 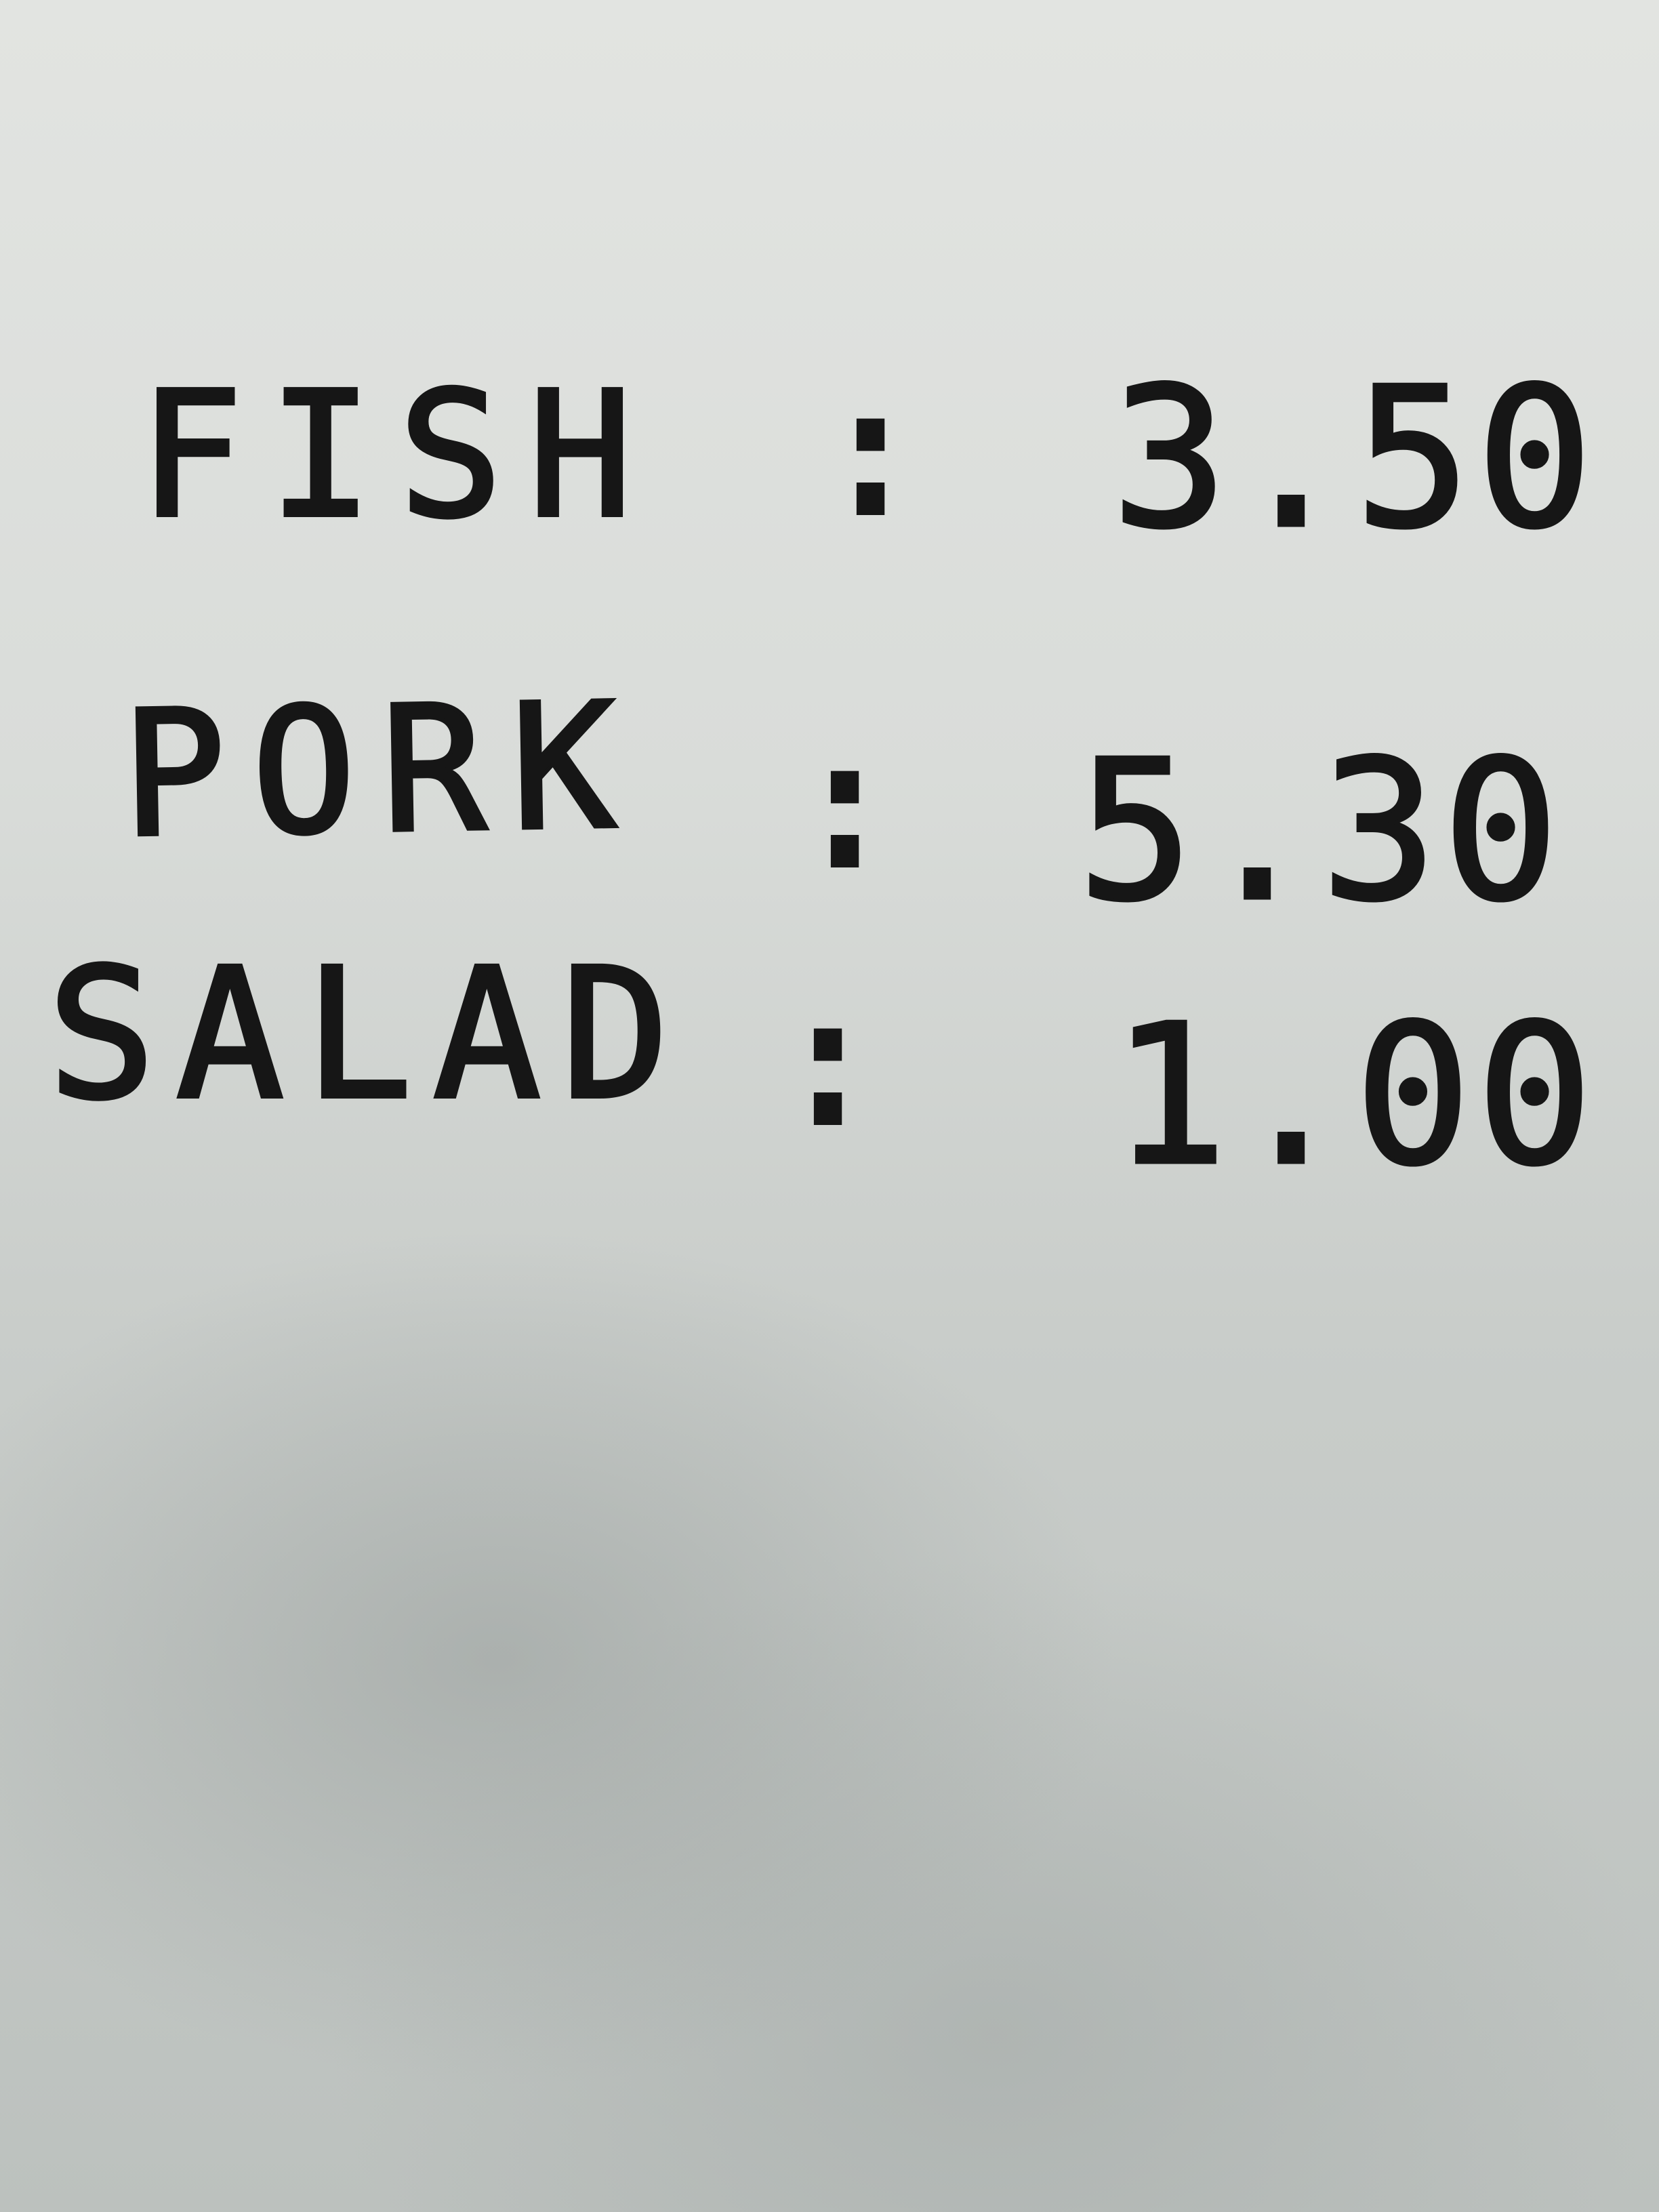 What do you see at coordinates (1320, 832) in the screenshot?
I see `menu-item-price: 5.30` at bounding box center [1320, 832].